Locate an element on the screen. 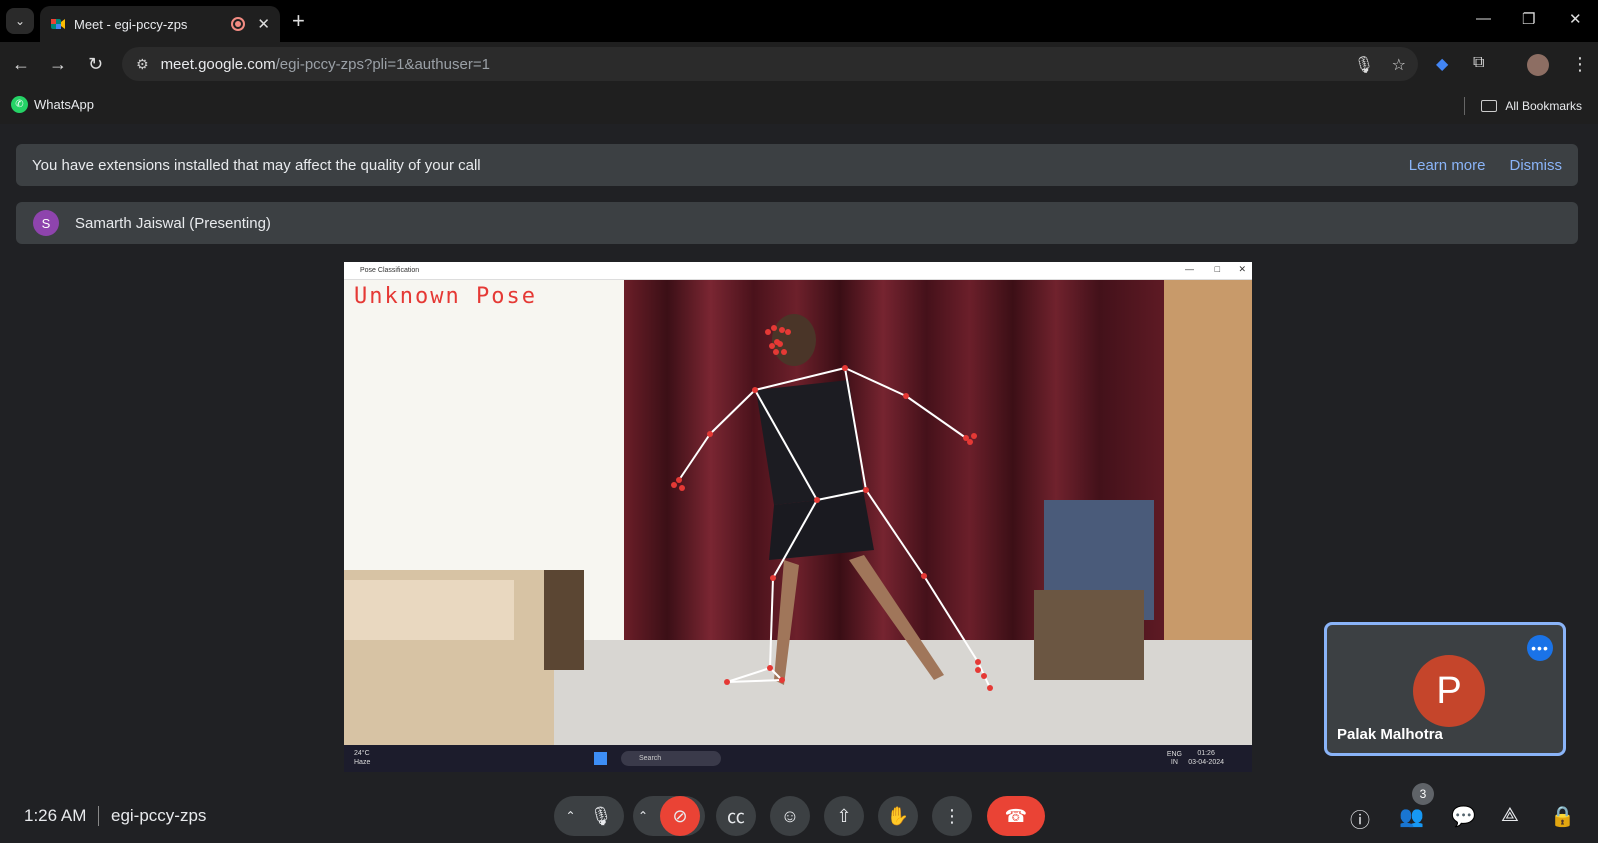 The width and height of the screenshot is (1598, 843). reload-button: ↻ is located at coordinates (95, 64).